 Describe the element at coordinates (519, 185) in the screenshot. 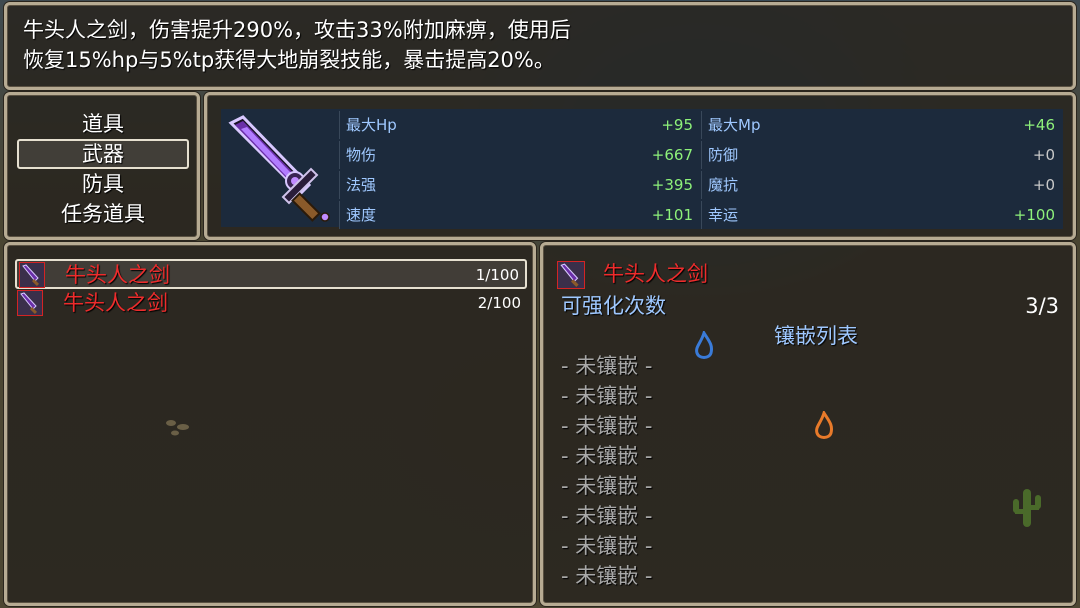

I see `stat-magic-power: 法强 +395` at that location.